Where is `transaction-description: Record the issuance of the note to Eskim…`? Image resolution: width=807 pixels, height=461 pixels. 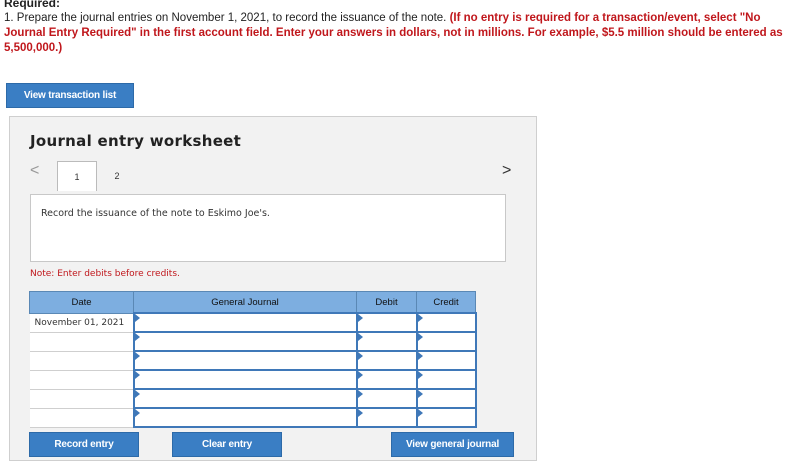 transaction-description: Record the issuance of the note to Eskim… is located at coordinates (268, 228).